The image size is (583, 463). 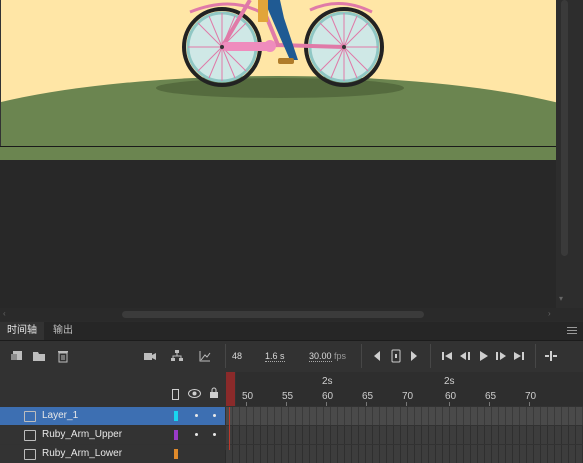 What do you see at coordinates (273, 314) in the screenshot?
I see `horizontal-scroll-thumb` at bounding box center [273, 314].